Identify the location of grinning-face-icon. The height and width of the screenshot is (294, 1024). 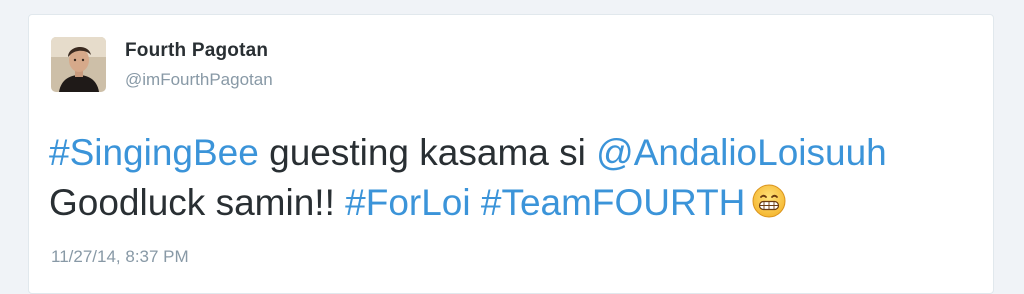
(769, 200).